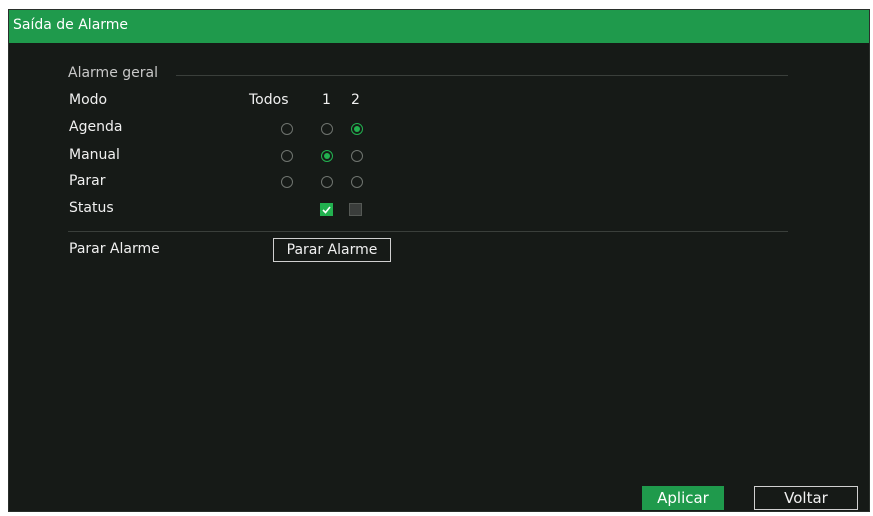  What do you see at coordinates (287, 182) in the screenshot?
I see `parar-todos-radio` at bounding box center [287, 182].